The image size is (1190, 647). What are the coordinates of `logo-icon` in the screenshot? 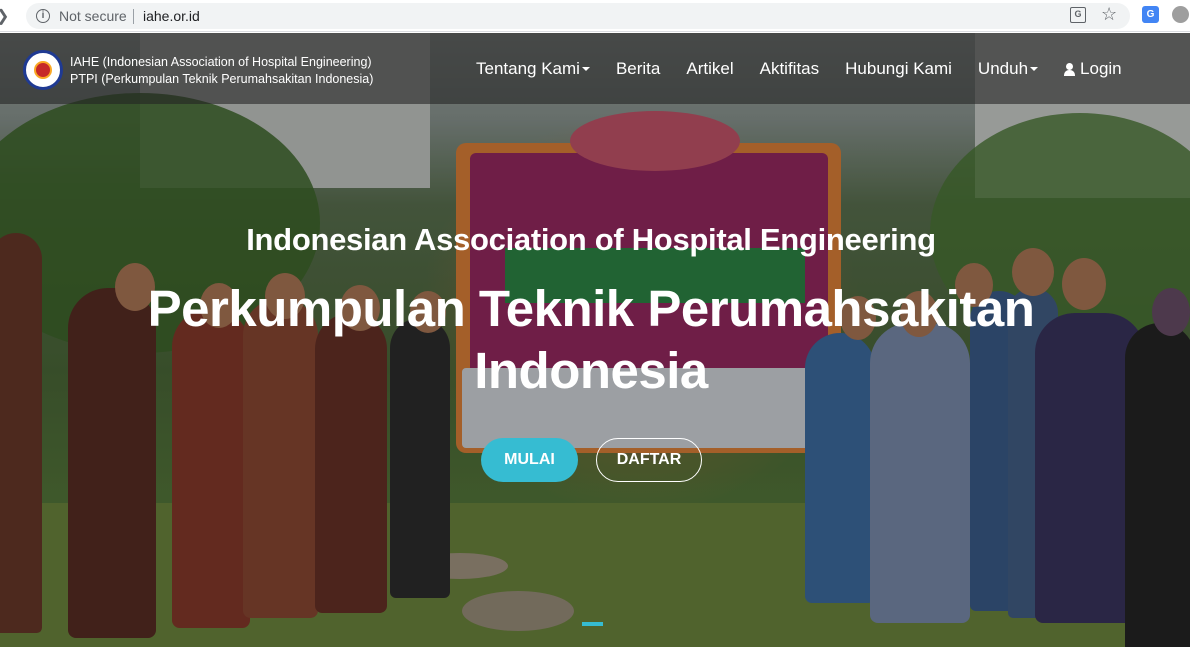 It's located at (43, 70).